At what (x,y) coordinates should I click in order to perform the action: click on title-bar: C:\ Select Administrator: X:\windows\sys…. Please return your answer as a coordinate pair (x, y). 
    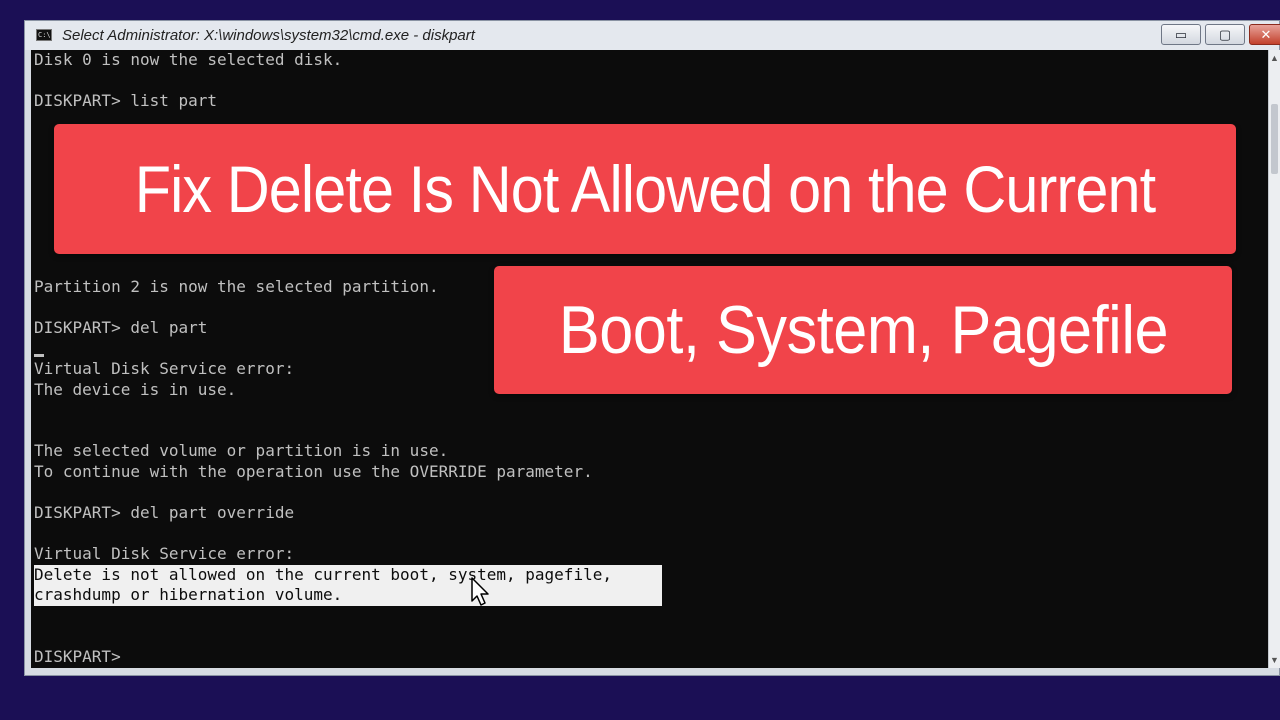
    Looking at the image, I should click on (652, 35).